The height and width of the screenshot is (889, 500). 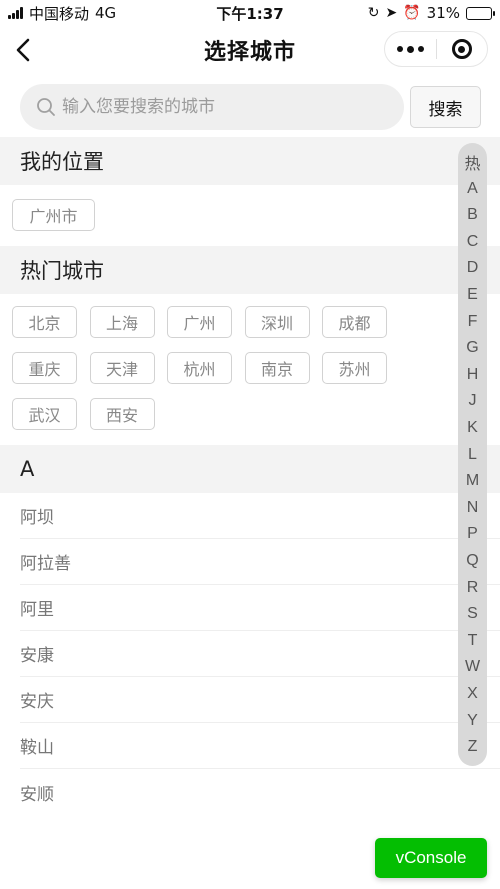 What do you see at coordinates (122, 322) in the screenshot?
I see `hot-city-chip: 上海` at bounding box center [122, 322].